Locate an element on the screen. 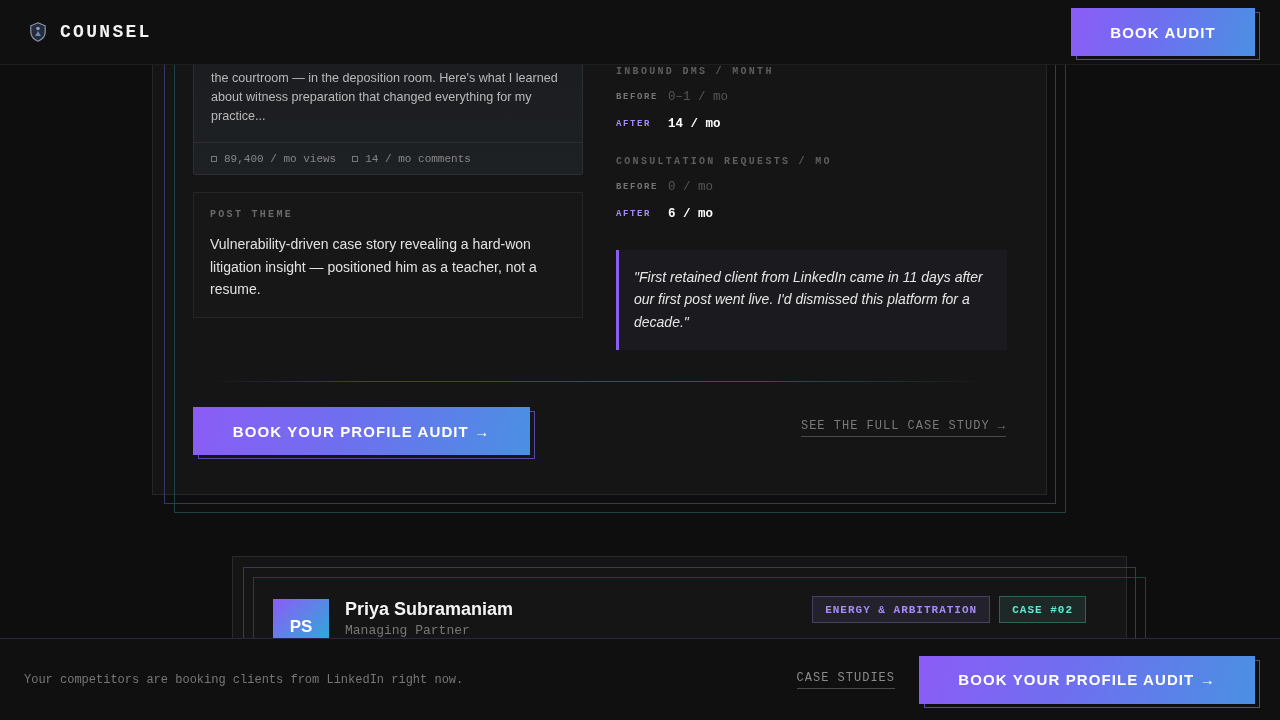 The image size is (1280, 720). person-name: Priya Subramaniam is located at coordinates (429, 609).